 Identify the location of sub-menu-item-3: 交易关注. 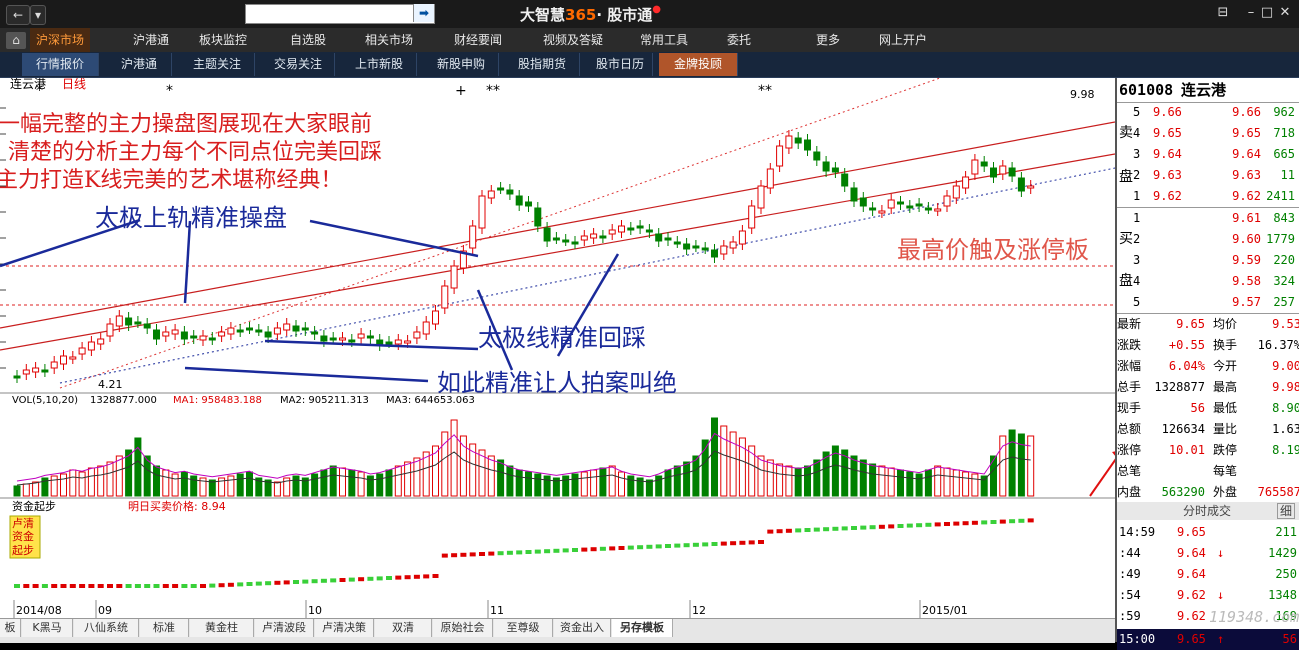
(298, 64).